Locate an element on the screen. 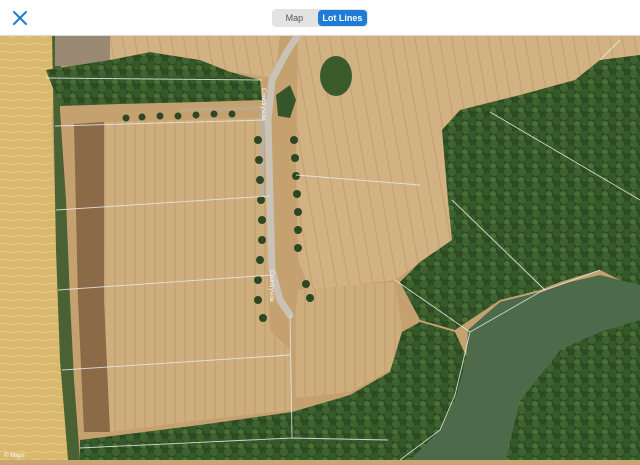  top-toolbar: Map Lot Lines is located at coordinates (320, 18).